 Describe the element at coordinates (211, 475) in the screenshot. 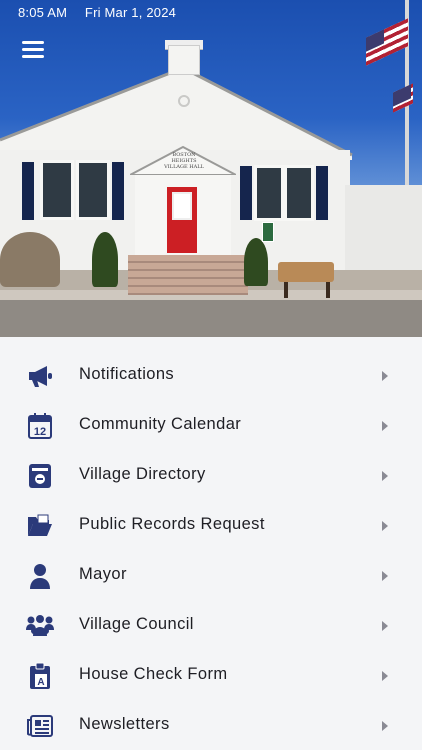

I see `menu-item-village-directory: Village Directory` at that location.